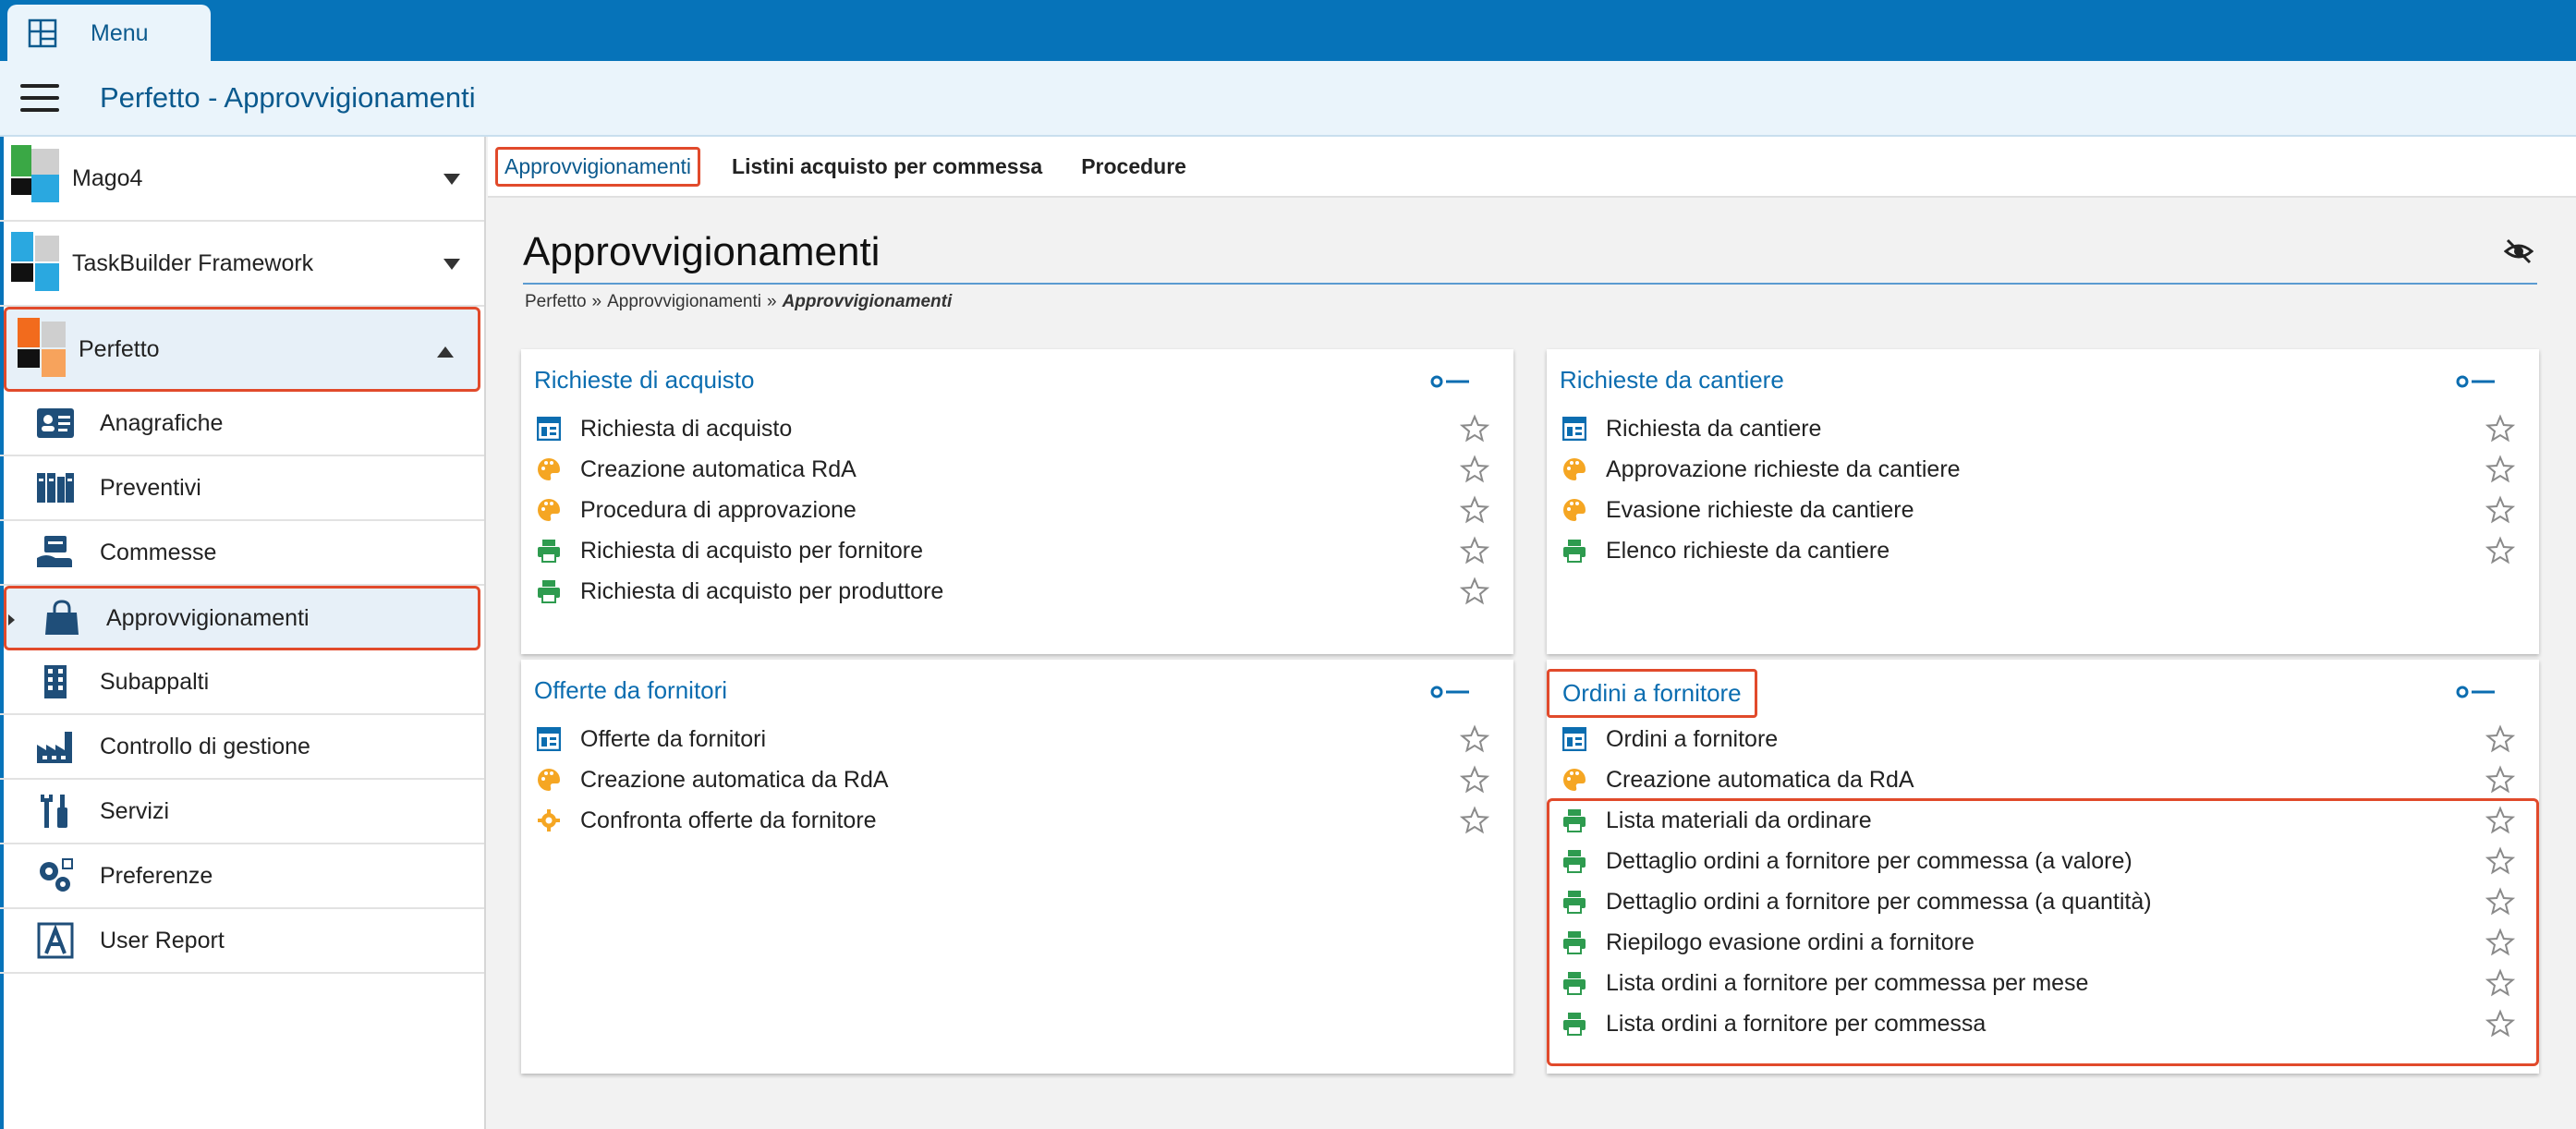 The width and height of the screenshot is (2576, 1129). What do you see at coordinates (208, 617) in the screenshot?
I see `sidebar-item-label: Approvvigionamenti` at bounding box center [208, 617].